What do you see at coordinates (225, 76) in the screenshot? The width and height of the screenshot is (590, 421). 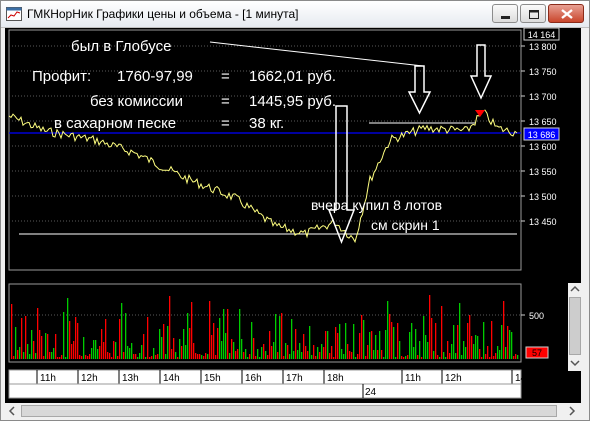 I see `equals-sign: =` at bounding box center [225, 76].